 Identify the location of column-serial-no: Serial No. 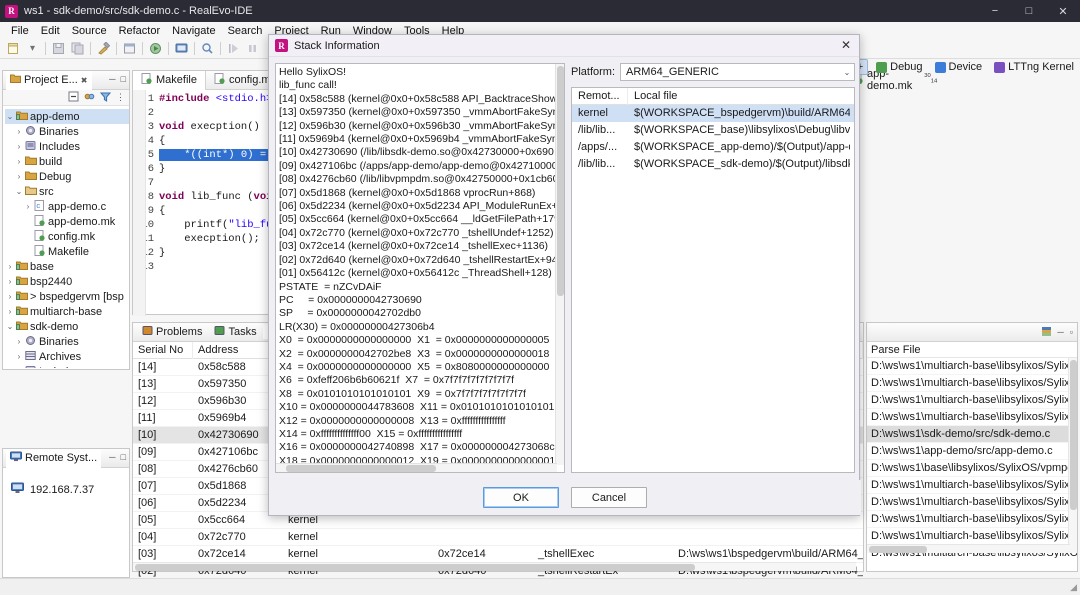
(163, 350).